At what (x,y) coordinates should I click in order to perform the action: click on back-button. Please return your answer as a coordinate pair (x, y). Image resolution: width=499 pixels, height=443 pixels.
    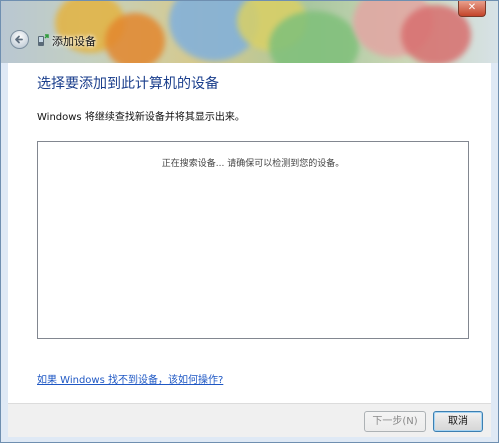
    Looking at the image, I should click on (19, 39).